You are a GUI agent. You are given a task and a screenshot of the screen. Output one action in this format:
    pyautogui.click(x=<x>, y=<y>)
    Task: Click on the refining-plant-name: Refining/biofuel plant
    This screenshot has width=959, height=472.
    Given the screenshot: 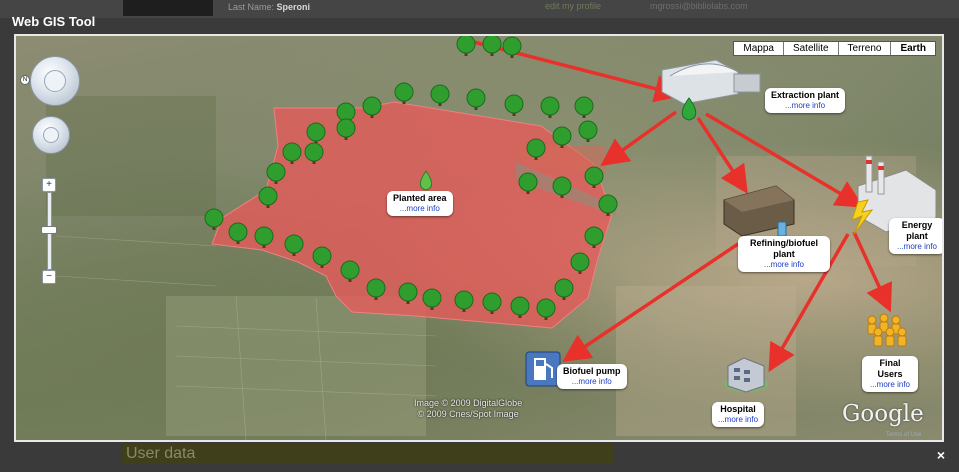 What is the action you would take?
    pyautogui.click(x=784, y=248)
    